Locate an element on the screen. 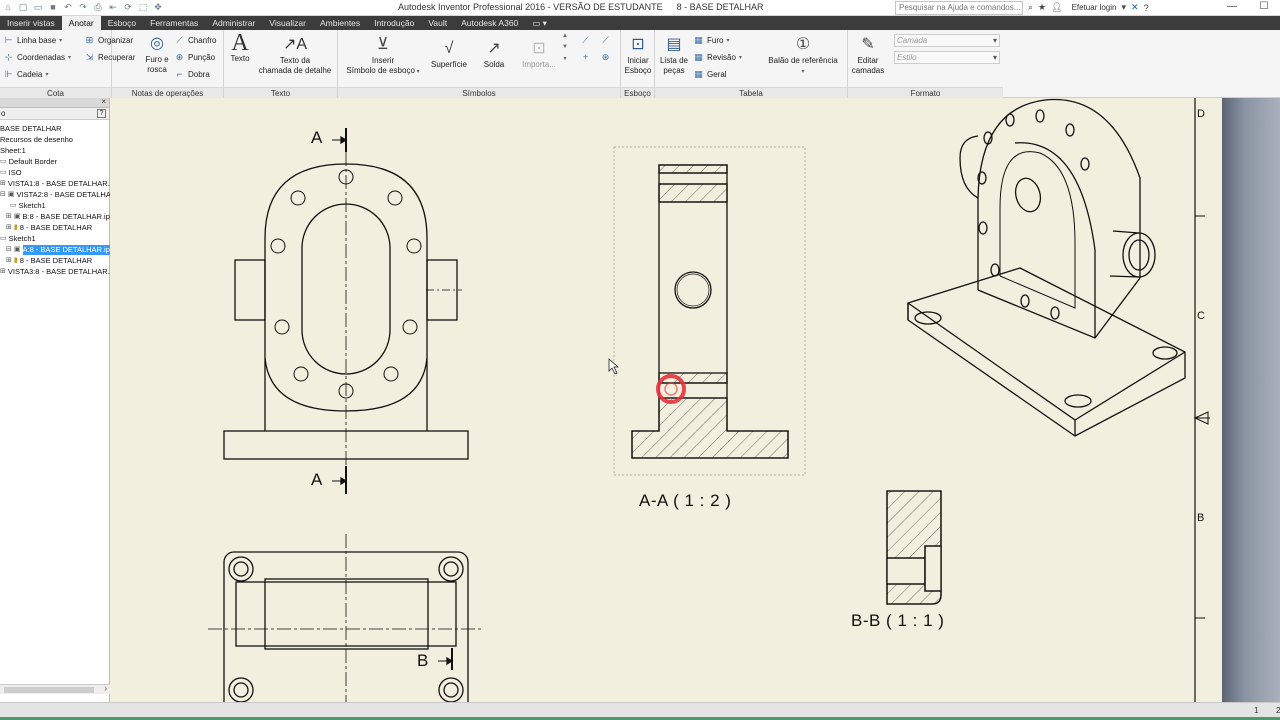 This screenshot has width=1280, height=720. tree-item-view-b: ⊞ ▣ B:8 - BASE DETALHAR.ip is located at coordinates (58, 216).